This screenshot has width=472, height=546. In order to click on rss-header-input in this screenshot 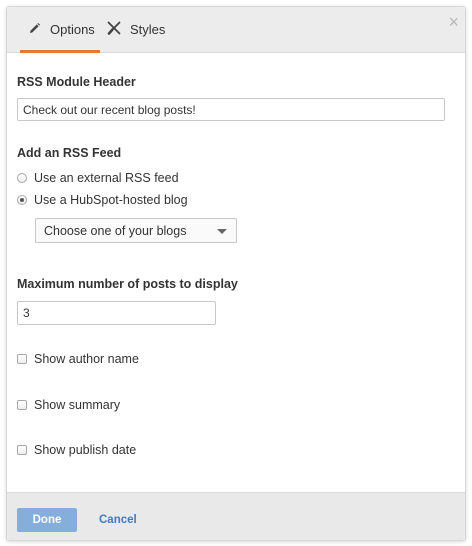, I will do `click(231, 109)`.